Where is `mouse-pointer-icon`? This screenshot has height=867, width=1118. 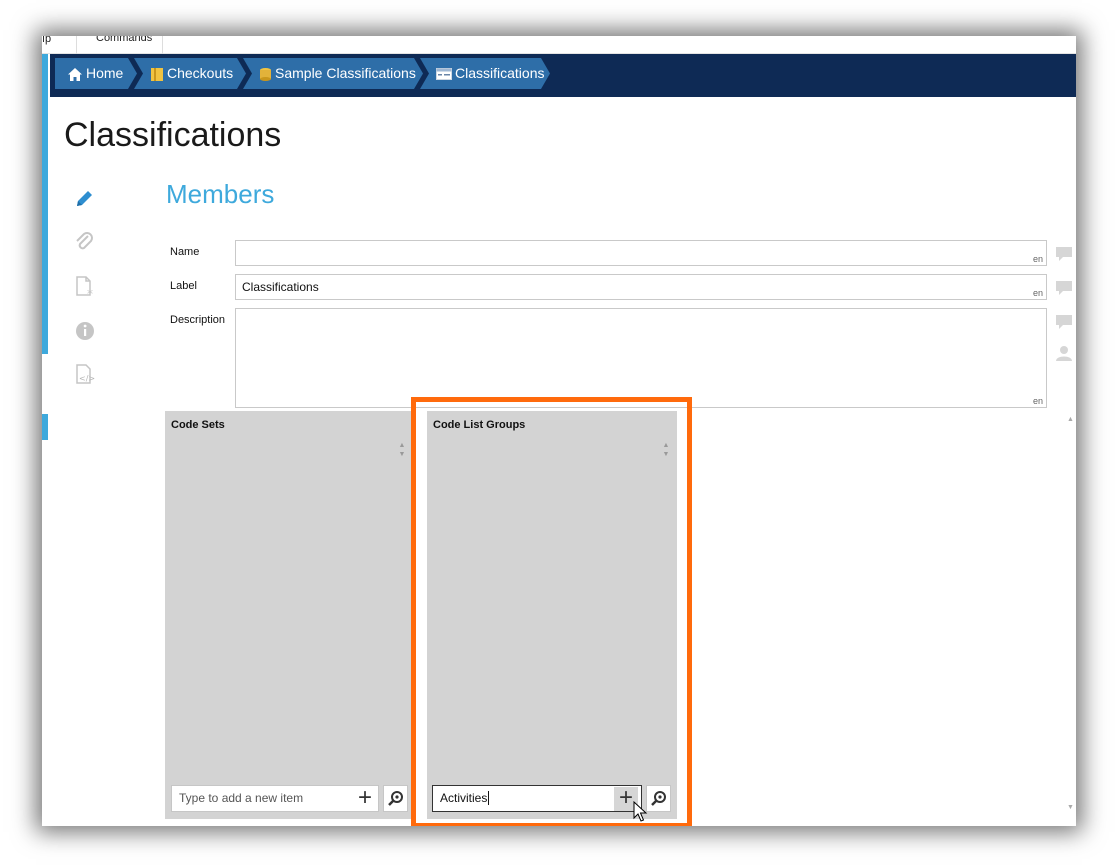 mouse-pointer-icon is located at coordinates (641, 811).